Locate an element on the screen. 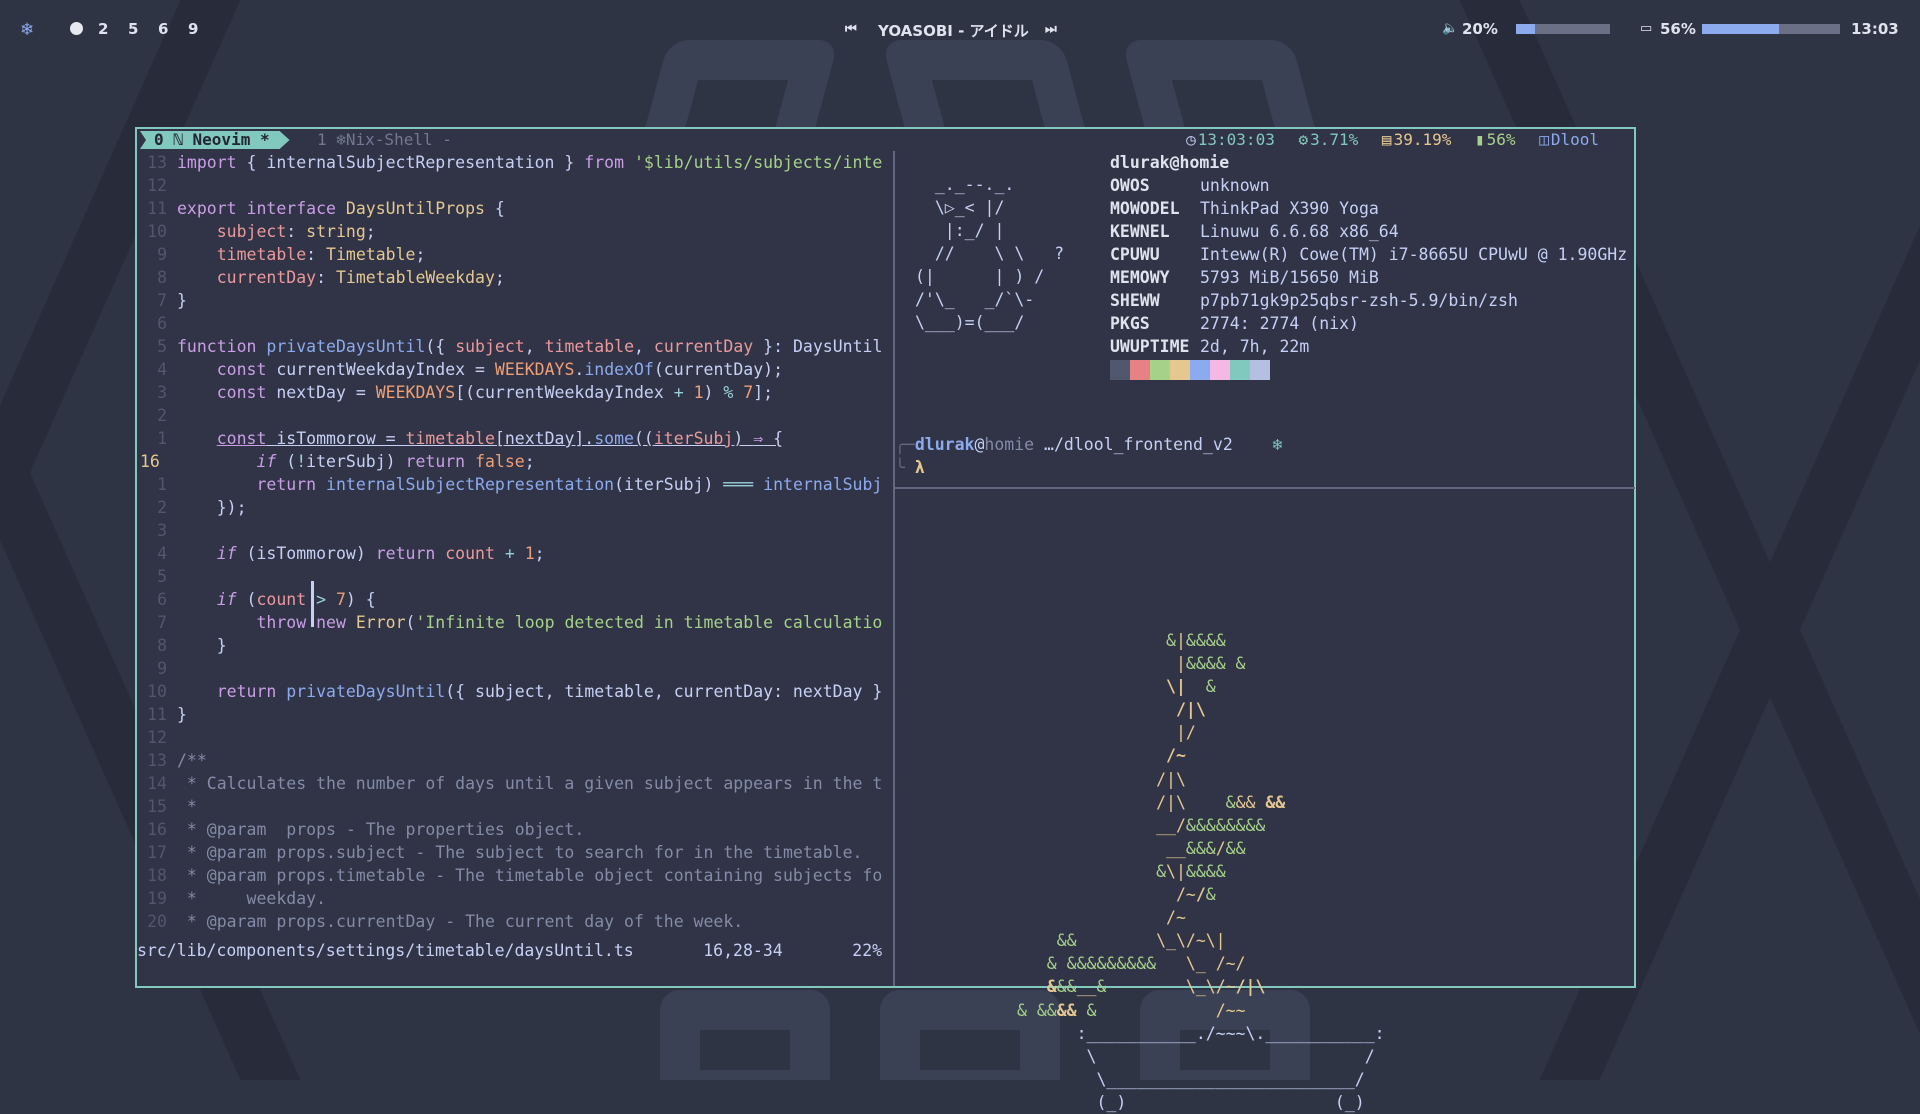  status-scroll-percent: 22% is located at coordinates (867, 950).